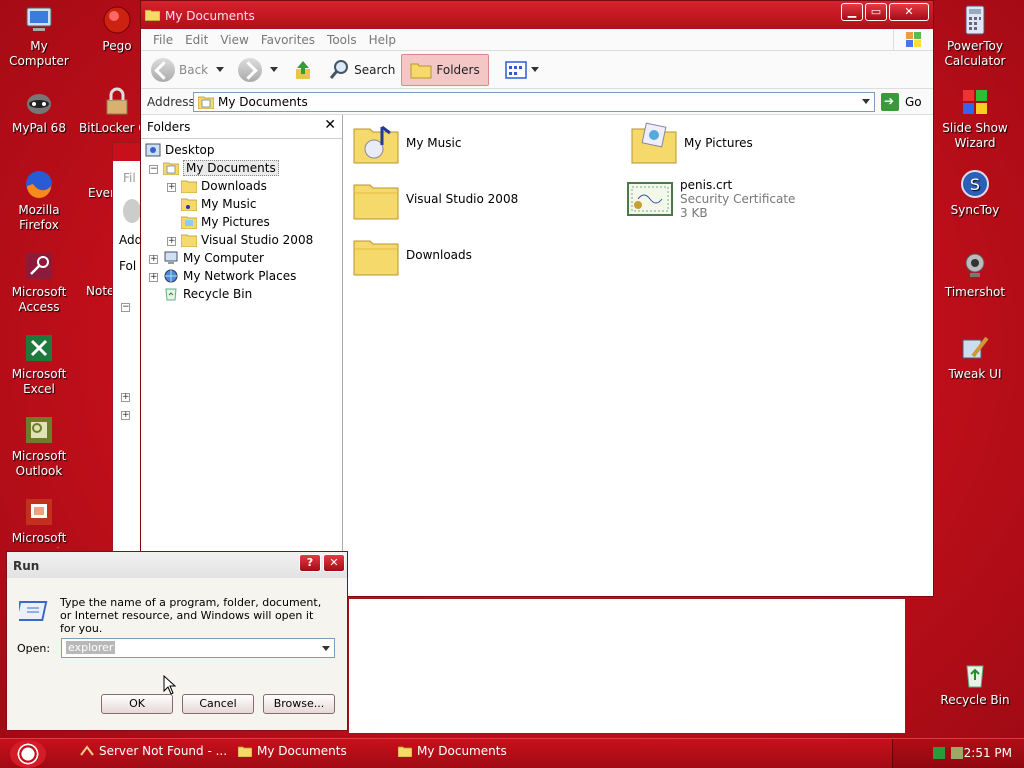  Describe the element at coordinates (39, 20) in the screenshot. I see `computer-icon` at that location.